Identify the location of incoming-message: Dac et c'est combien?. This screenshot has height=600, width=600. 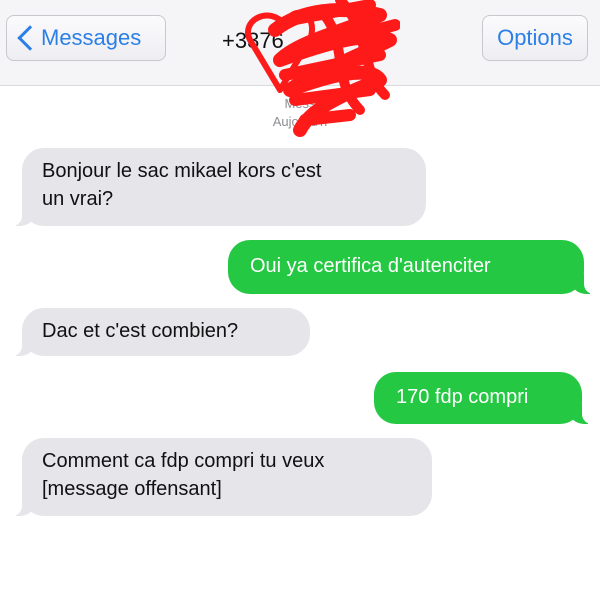
(158, 332).